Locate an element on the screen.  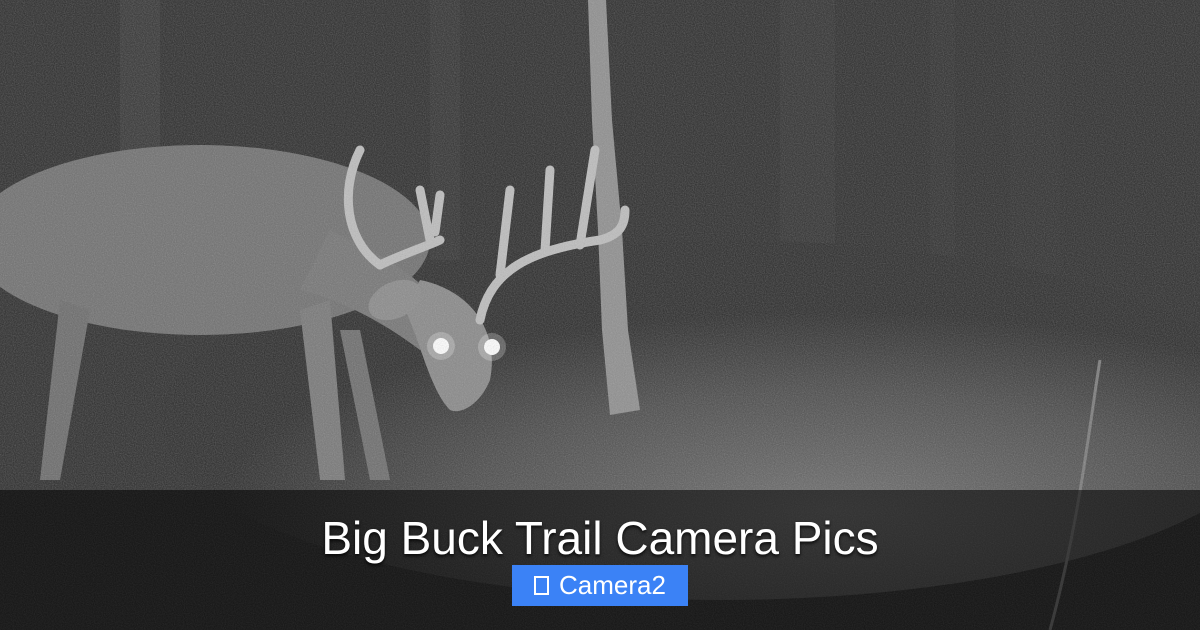
page-title: Big Buck Trail Camera Pics is located at coordinates (600, 538).